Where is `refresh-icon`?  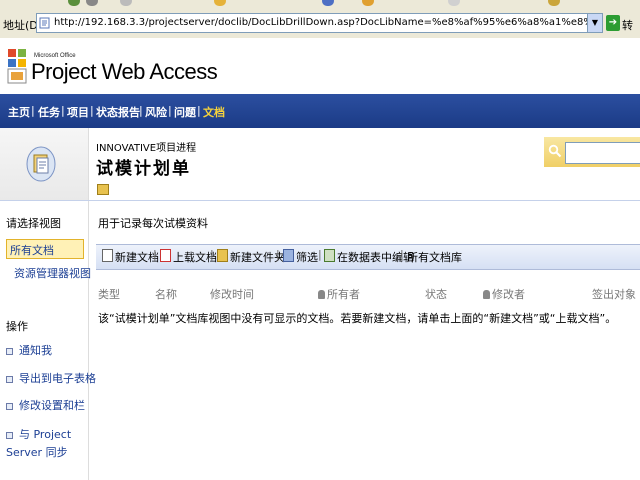 refresh-icon is located at coordinates (220, 3).